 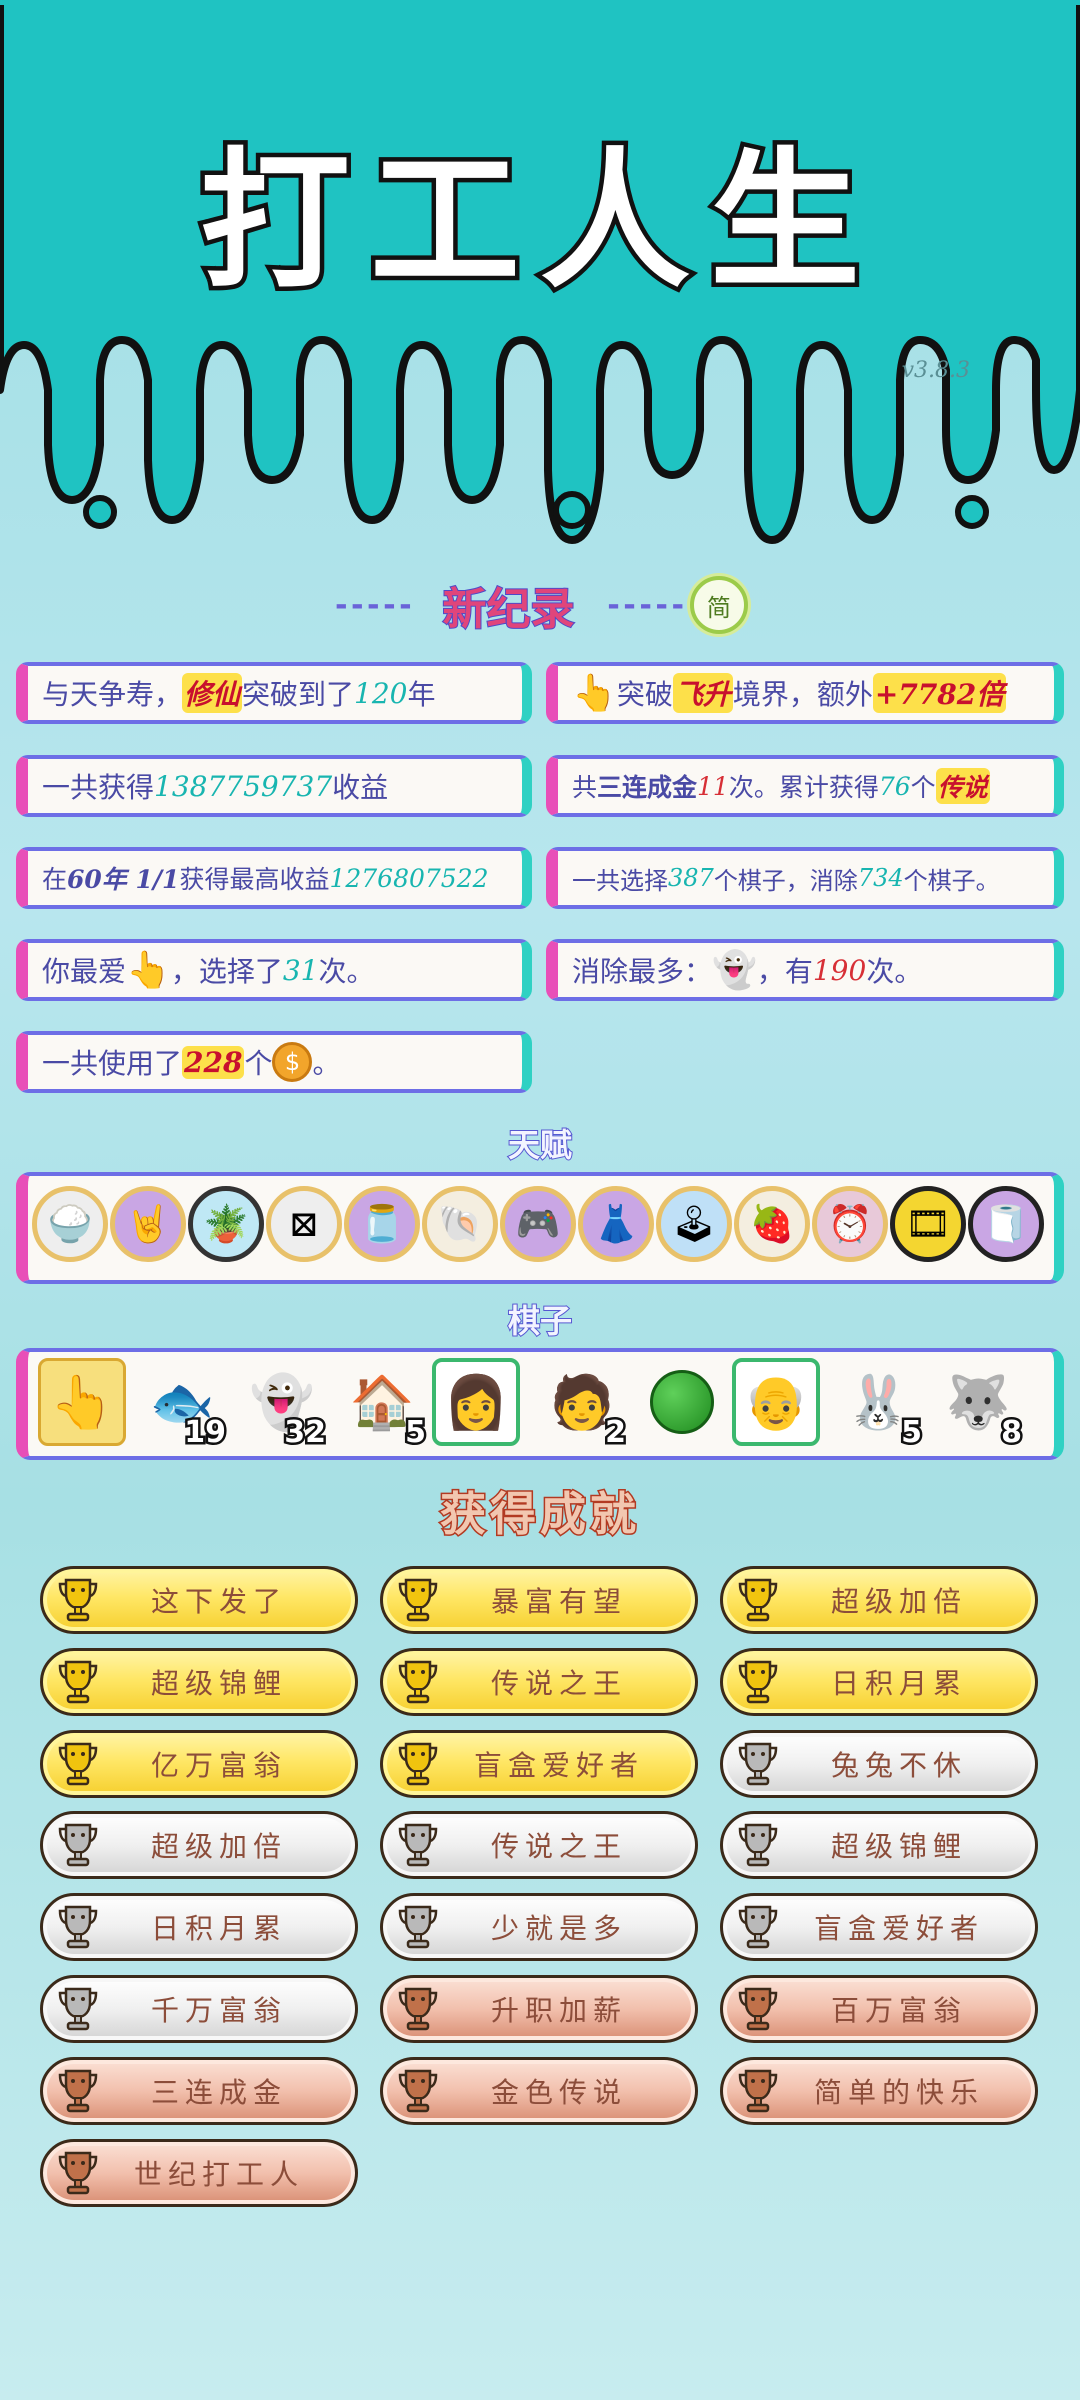 I want to click on achievement-label: 千万富翁, so click(x=218, y=2010).